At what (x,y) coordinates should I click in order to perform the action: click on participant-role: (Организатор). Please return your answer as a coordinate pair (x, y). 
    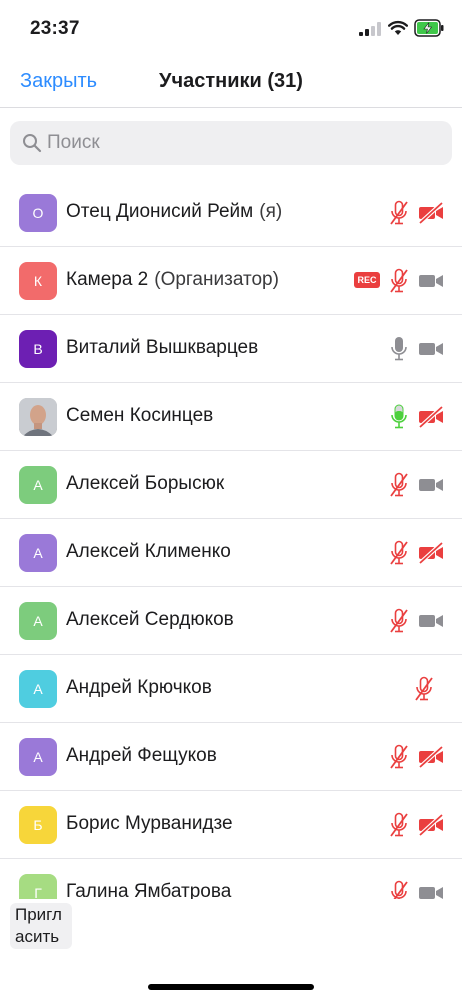
    Looking at the image, I should click on (216, 279).